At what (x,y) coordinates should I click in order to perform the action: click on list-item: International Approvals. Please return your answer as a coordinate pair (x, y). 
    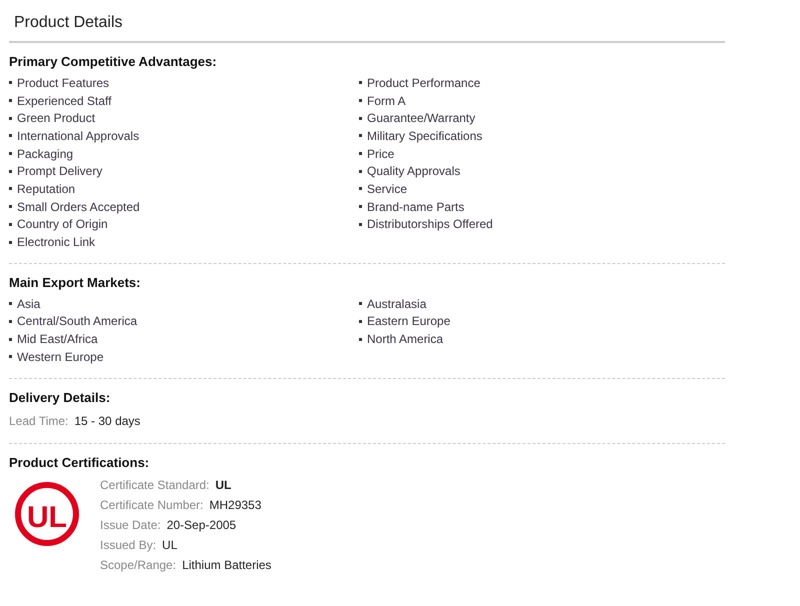
    Looking at the image, I should click on (78, 135).